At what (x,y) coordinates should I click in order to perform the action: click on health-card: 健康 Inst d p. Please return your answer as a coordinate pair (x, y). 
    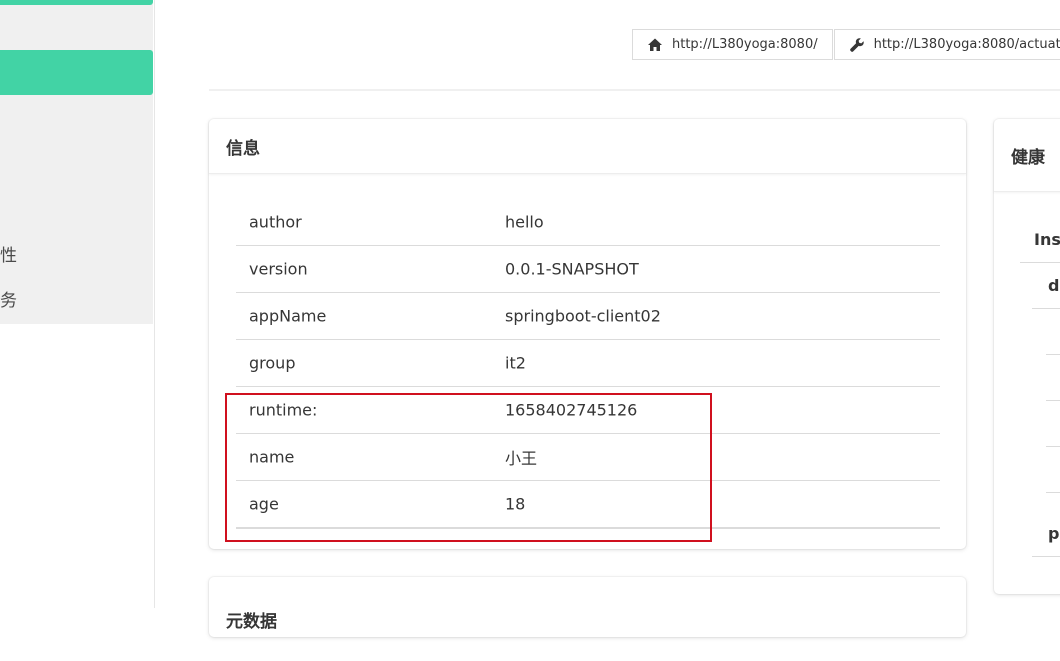
    Looking at the image, I should click on (1027, 356).